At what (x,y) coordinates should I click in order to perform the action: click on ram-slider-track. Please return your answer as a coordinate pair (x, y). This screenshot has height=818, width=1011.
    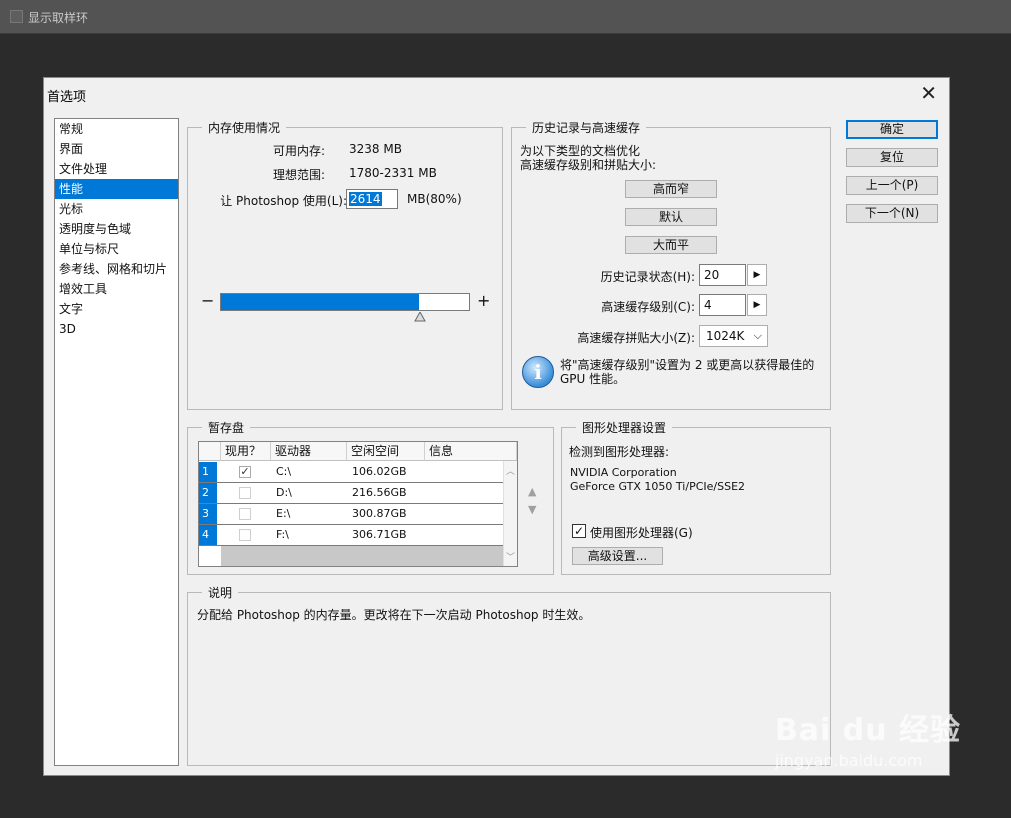
    Looking at the image, I should click on (345, 302).